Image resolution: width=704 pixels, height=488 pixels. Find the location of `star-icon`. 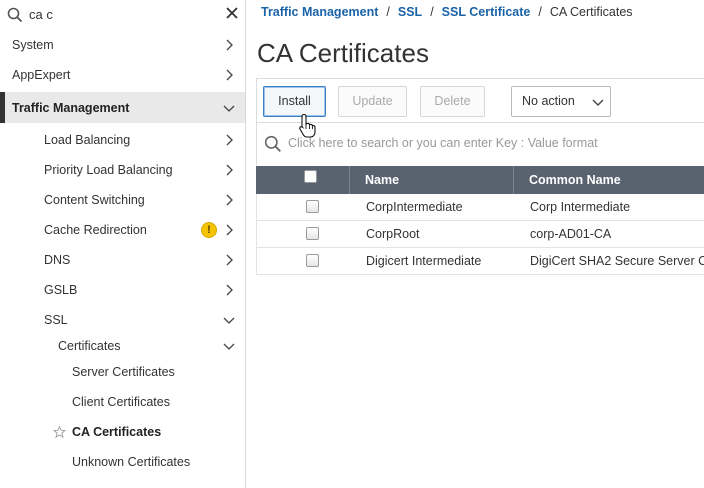

star-icon is located at coordinates (59, 432).